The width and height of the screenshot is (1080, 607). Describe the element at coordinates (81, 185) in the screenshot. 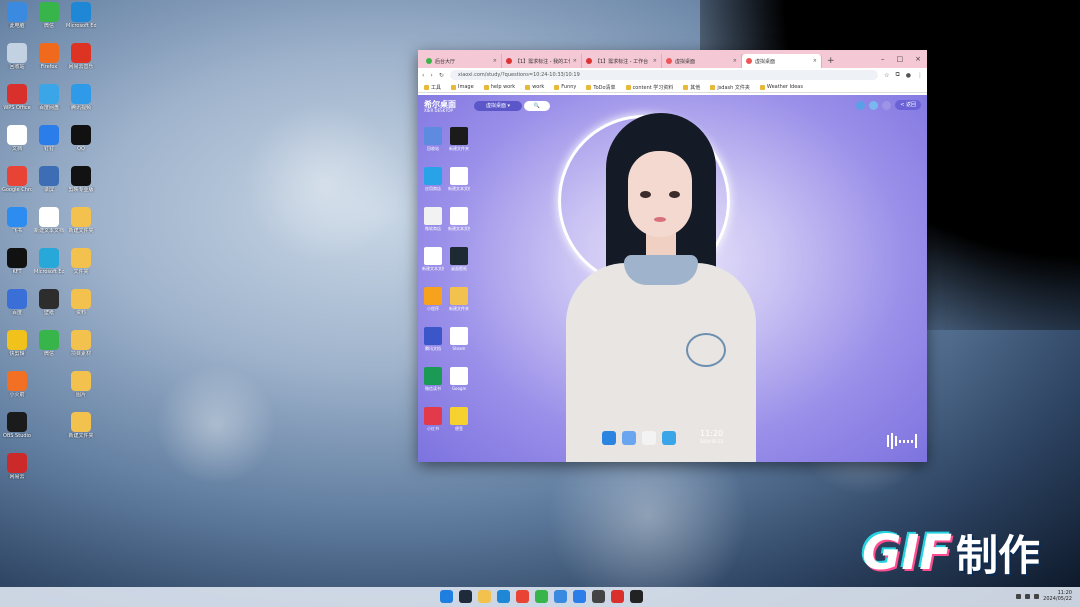

I see `desktop-icon: 剪映专业版` at that location.